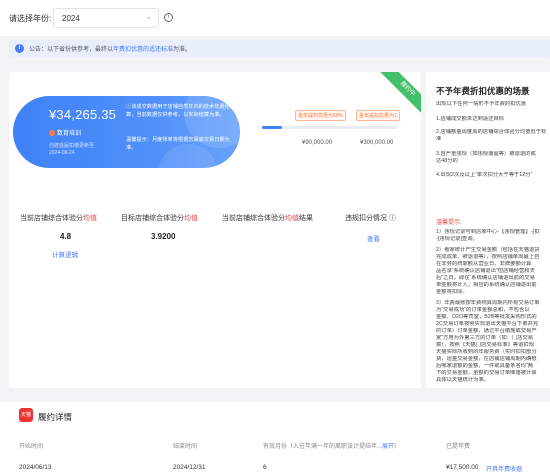 This screenshot has height=476, width=550. I want to click on info-circle-icon: i, so click(168, 17).